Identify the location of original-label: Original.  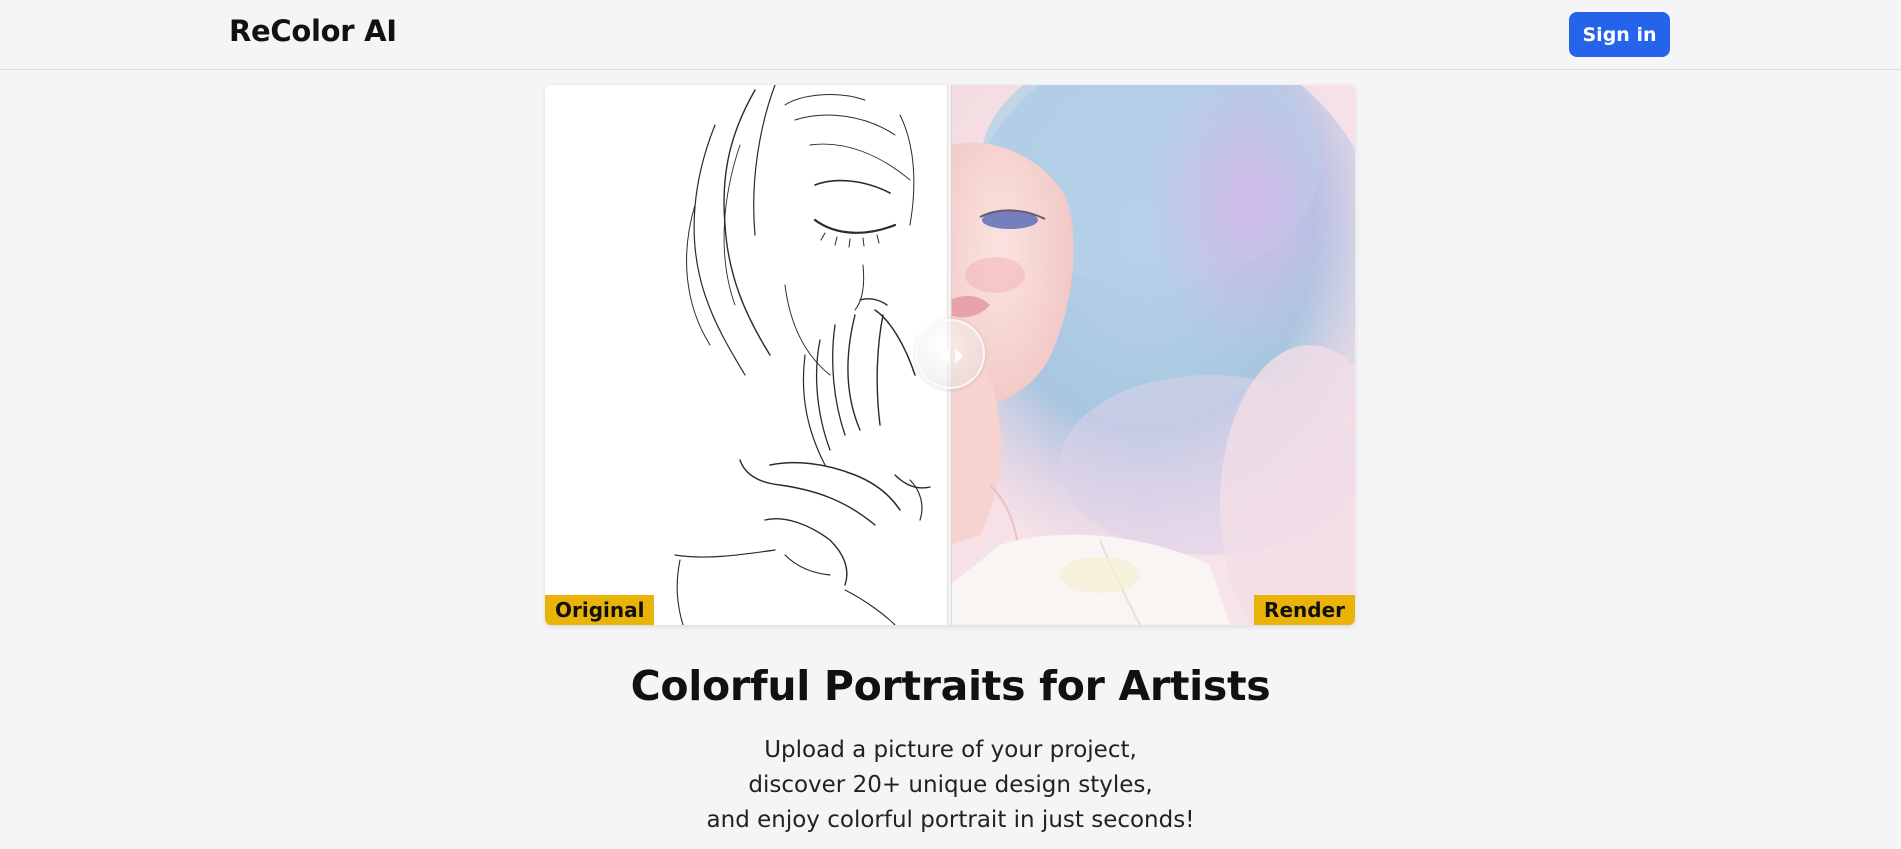
(600, 610).